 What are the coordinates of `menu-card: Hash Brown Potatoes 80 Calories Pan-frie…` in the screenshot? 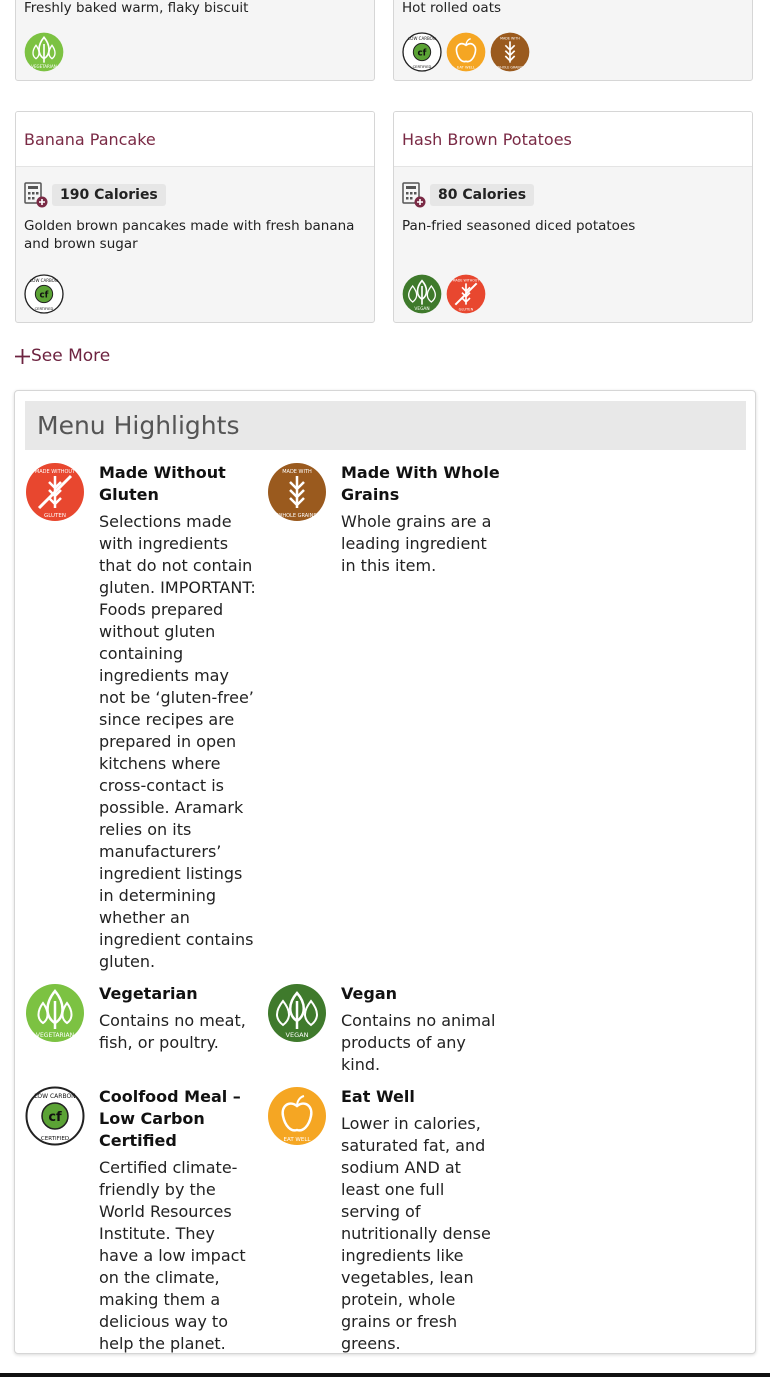 It's located at (573, 217).